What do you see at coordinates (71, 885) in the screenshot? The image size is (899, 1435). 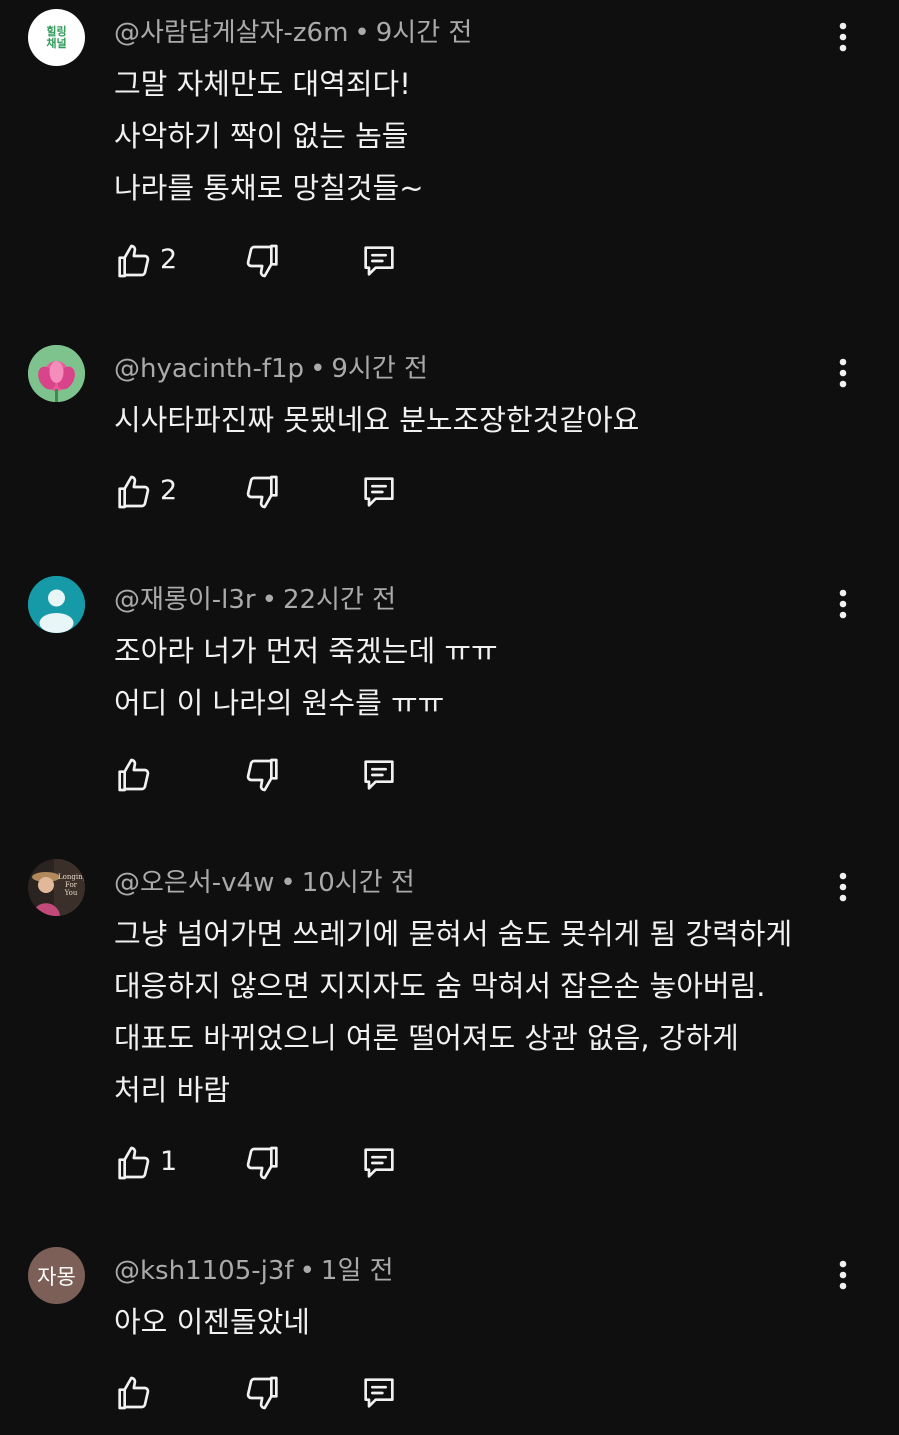 I see `avatar-photo-caption: Longing For You` at bounding box center [71, 885].